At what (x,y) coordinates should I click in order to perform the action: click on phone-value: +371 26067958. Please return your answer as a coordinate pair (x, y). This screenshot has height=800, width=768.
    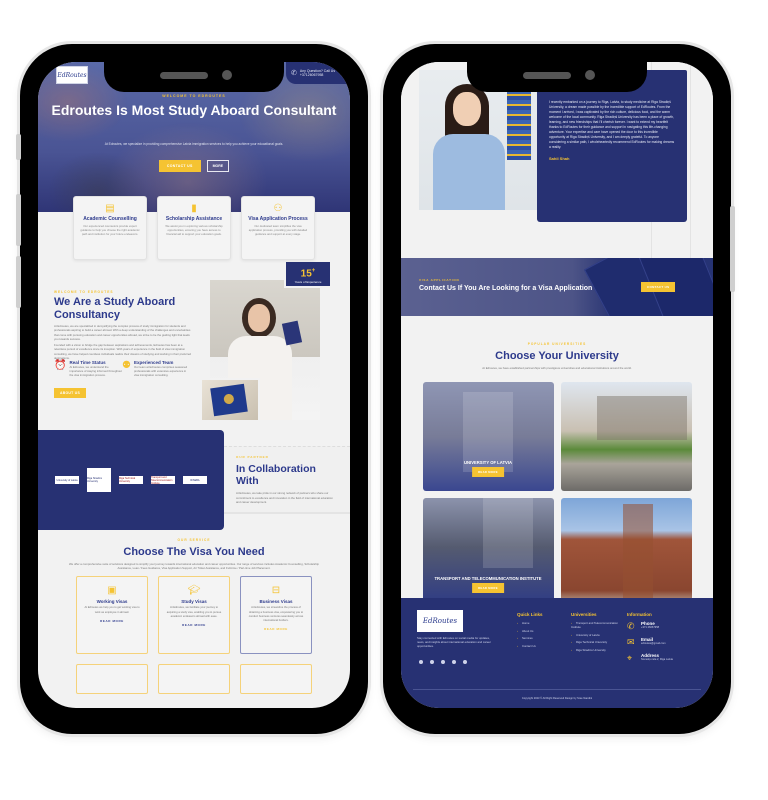
    Looking at the image, I should click on (650, 627).